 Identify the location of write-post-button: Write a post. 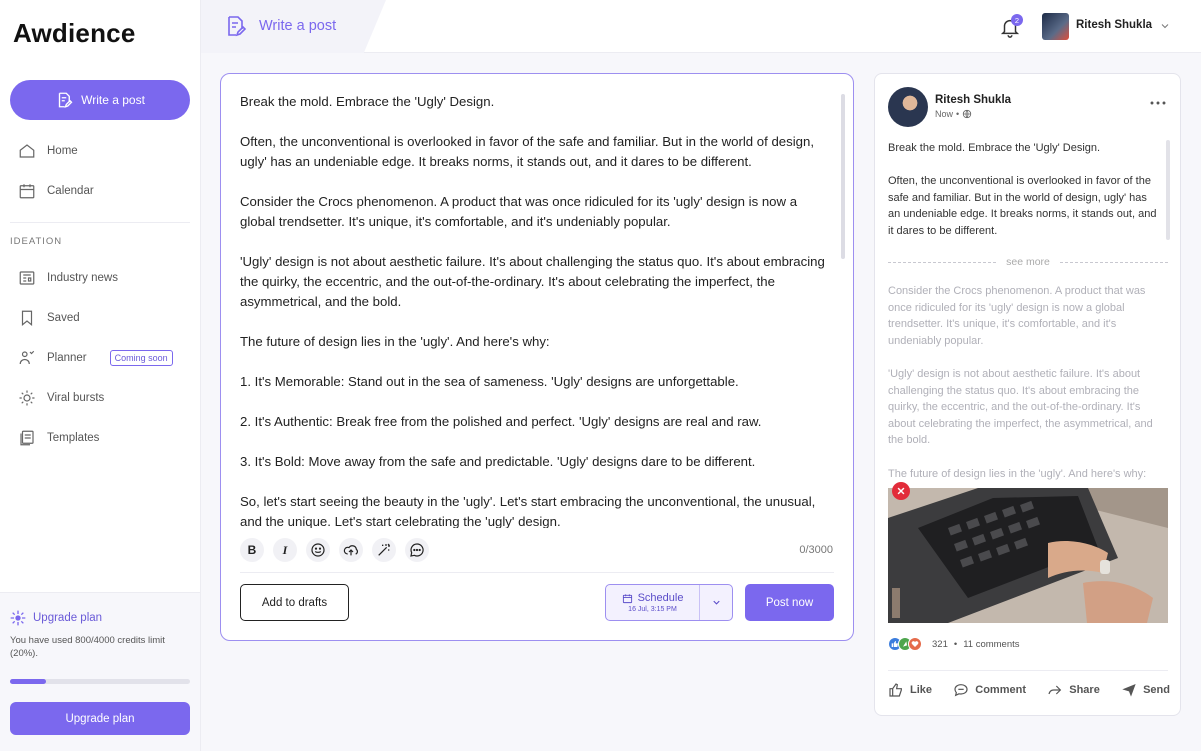
(100, 100).